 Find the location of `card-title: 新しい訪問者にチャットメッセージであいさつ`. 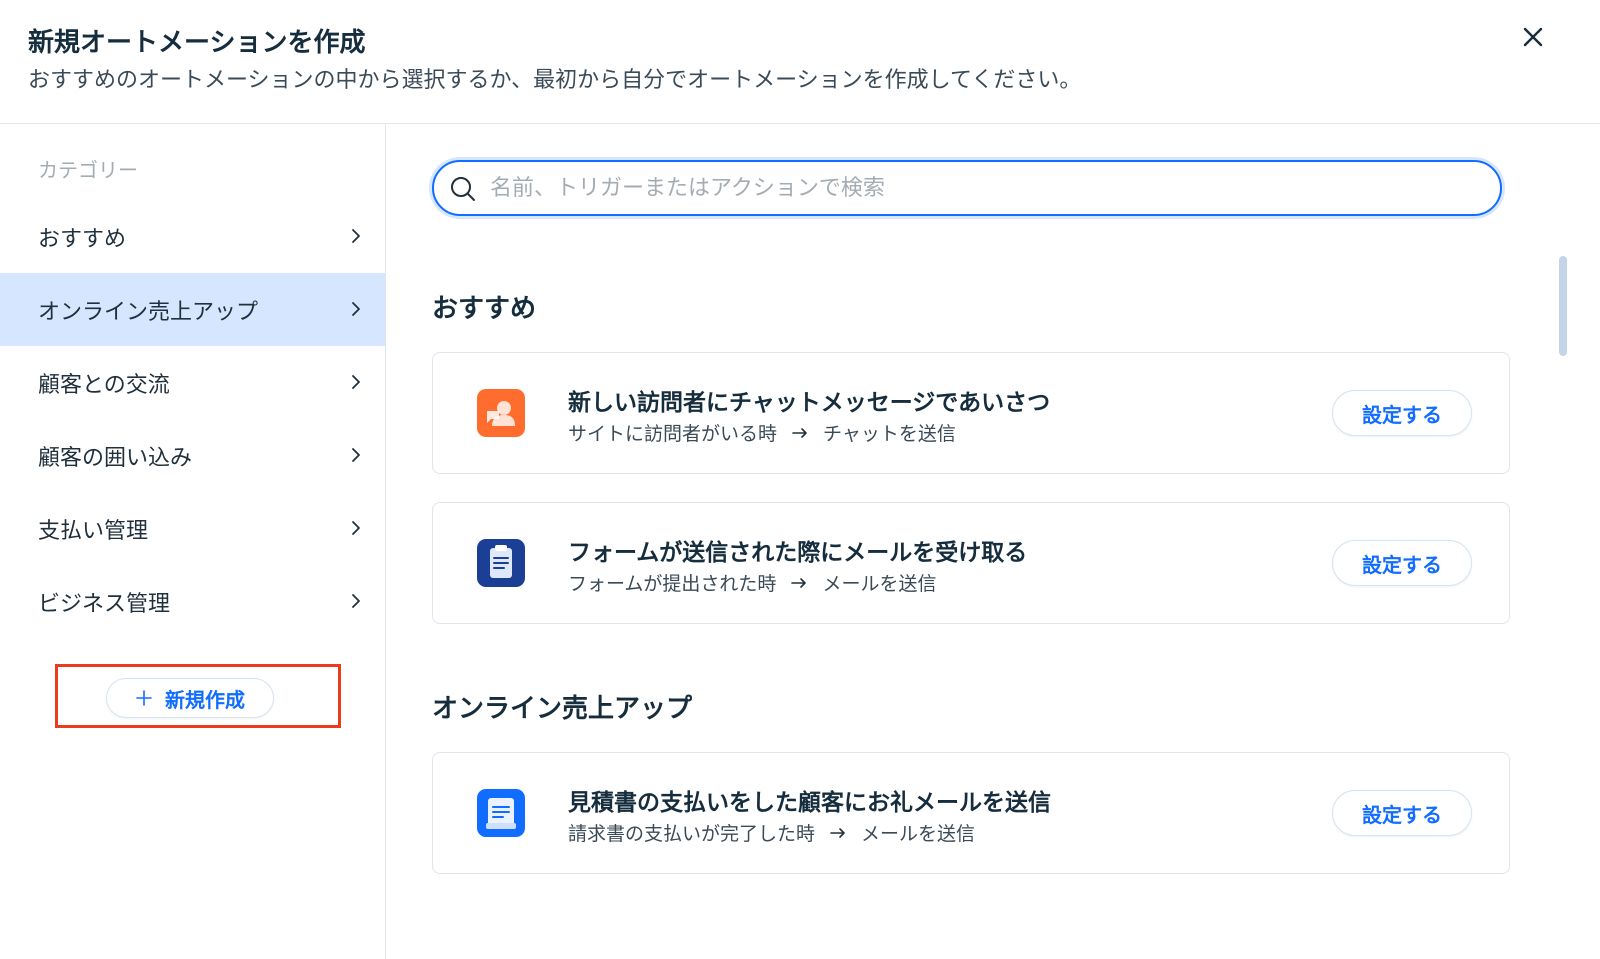

card-title: 新しい訪問者にチャットメッセージであいさつ is located at coordinates (809, 403).